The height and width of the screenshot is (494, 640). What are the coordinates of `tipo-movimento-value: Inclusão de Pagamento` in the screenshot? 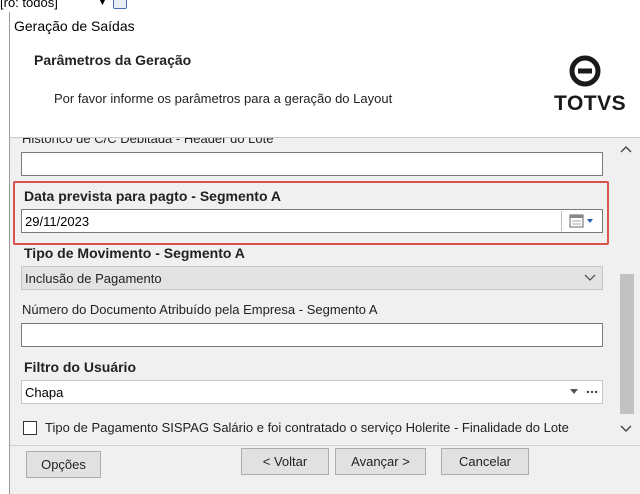 It's located at (93, 278).